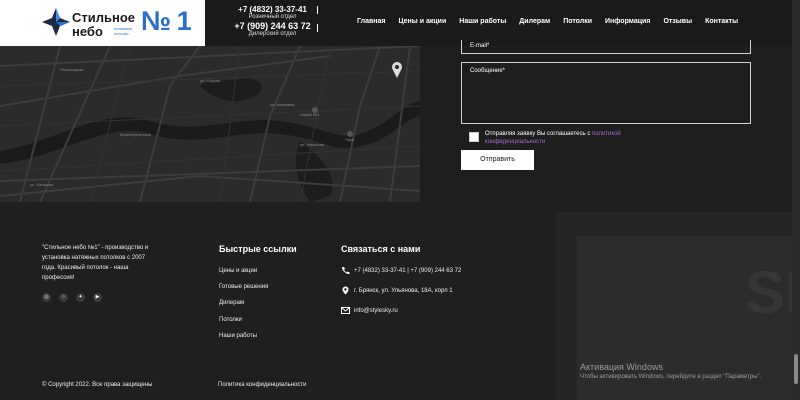 Image resolution: width=800 pixels, height=400 pixels. Describe the element at coordinates (482, 21) in the screenshot. I see `nav-item-works: Наши работы` at that location.